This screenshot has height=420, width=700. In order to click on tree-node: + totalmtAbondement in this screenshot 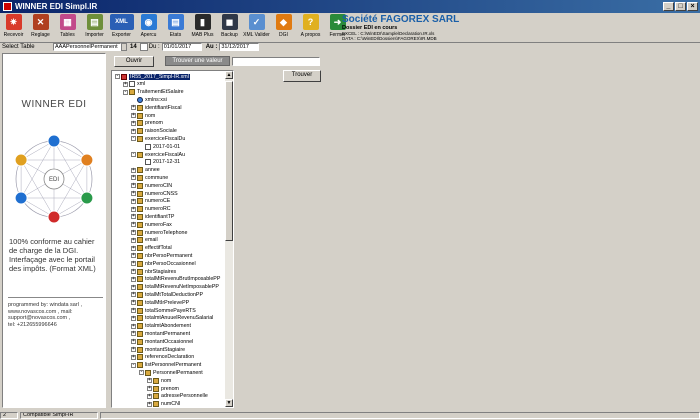, I will do `click(161, 326)`.